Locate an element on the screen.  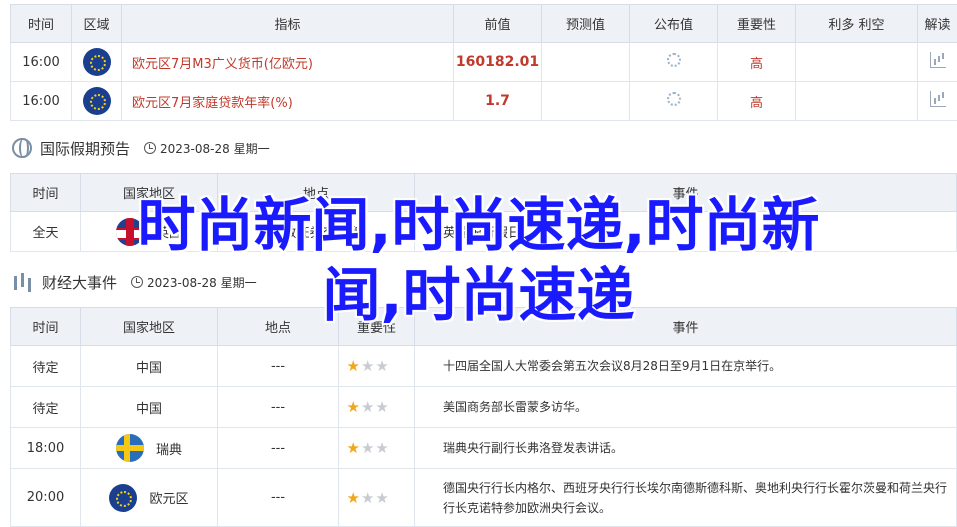
country-name: 欧元区 is located at coordinates (169, 499).